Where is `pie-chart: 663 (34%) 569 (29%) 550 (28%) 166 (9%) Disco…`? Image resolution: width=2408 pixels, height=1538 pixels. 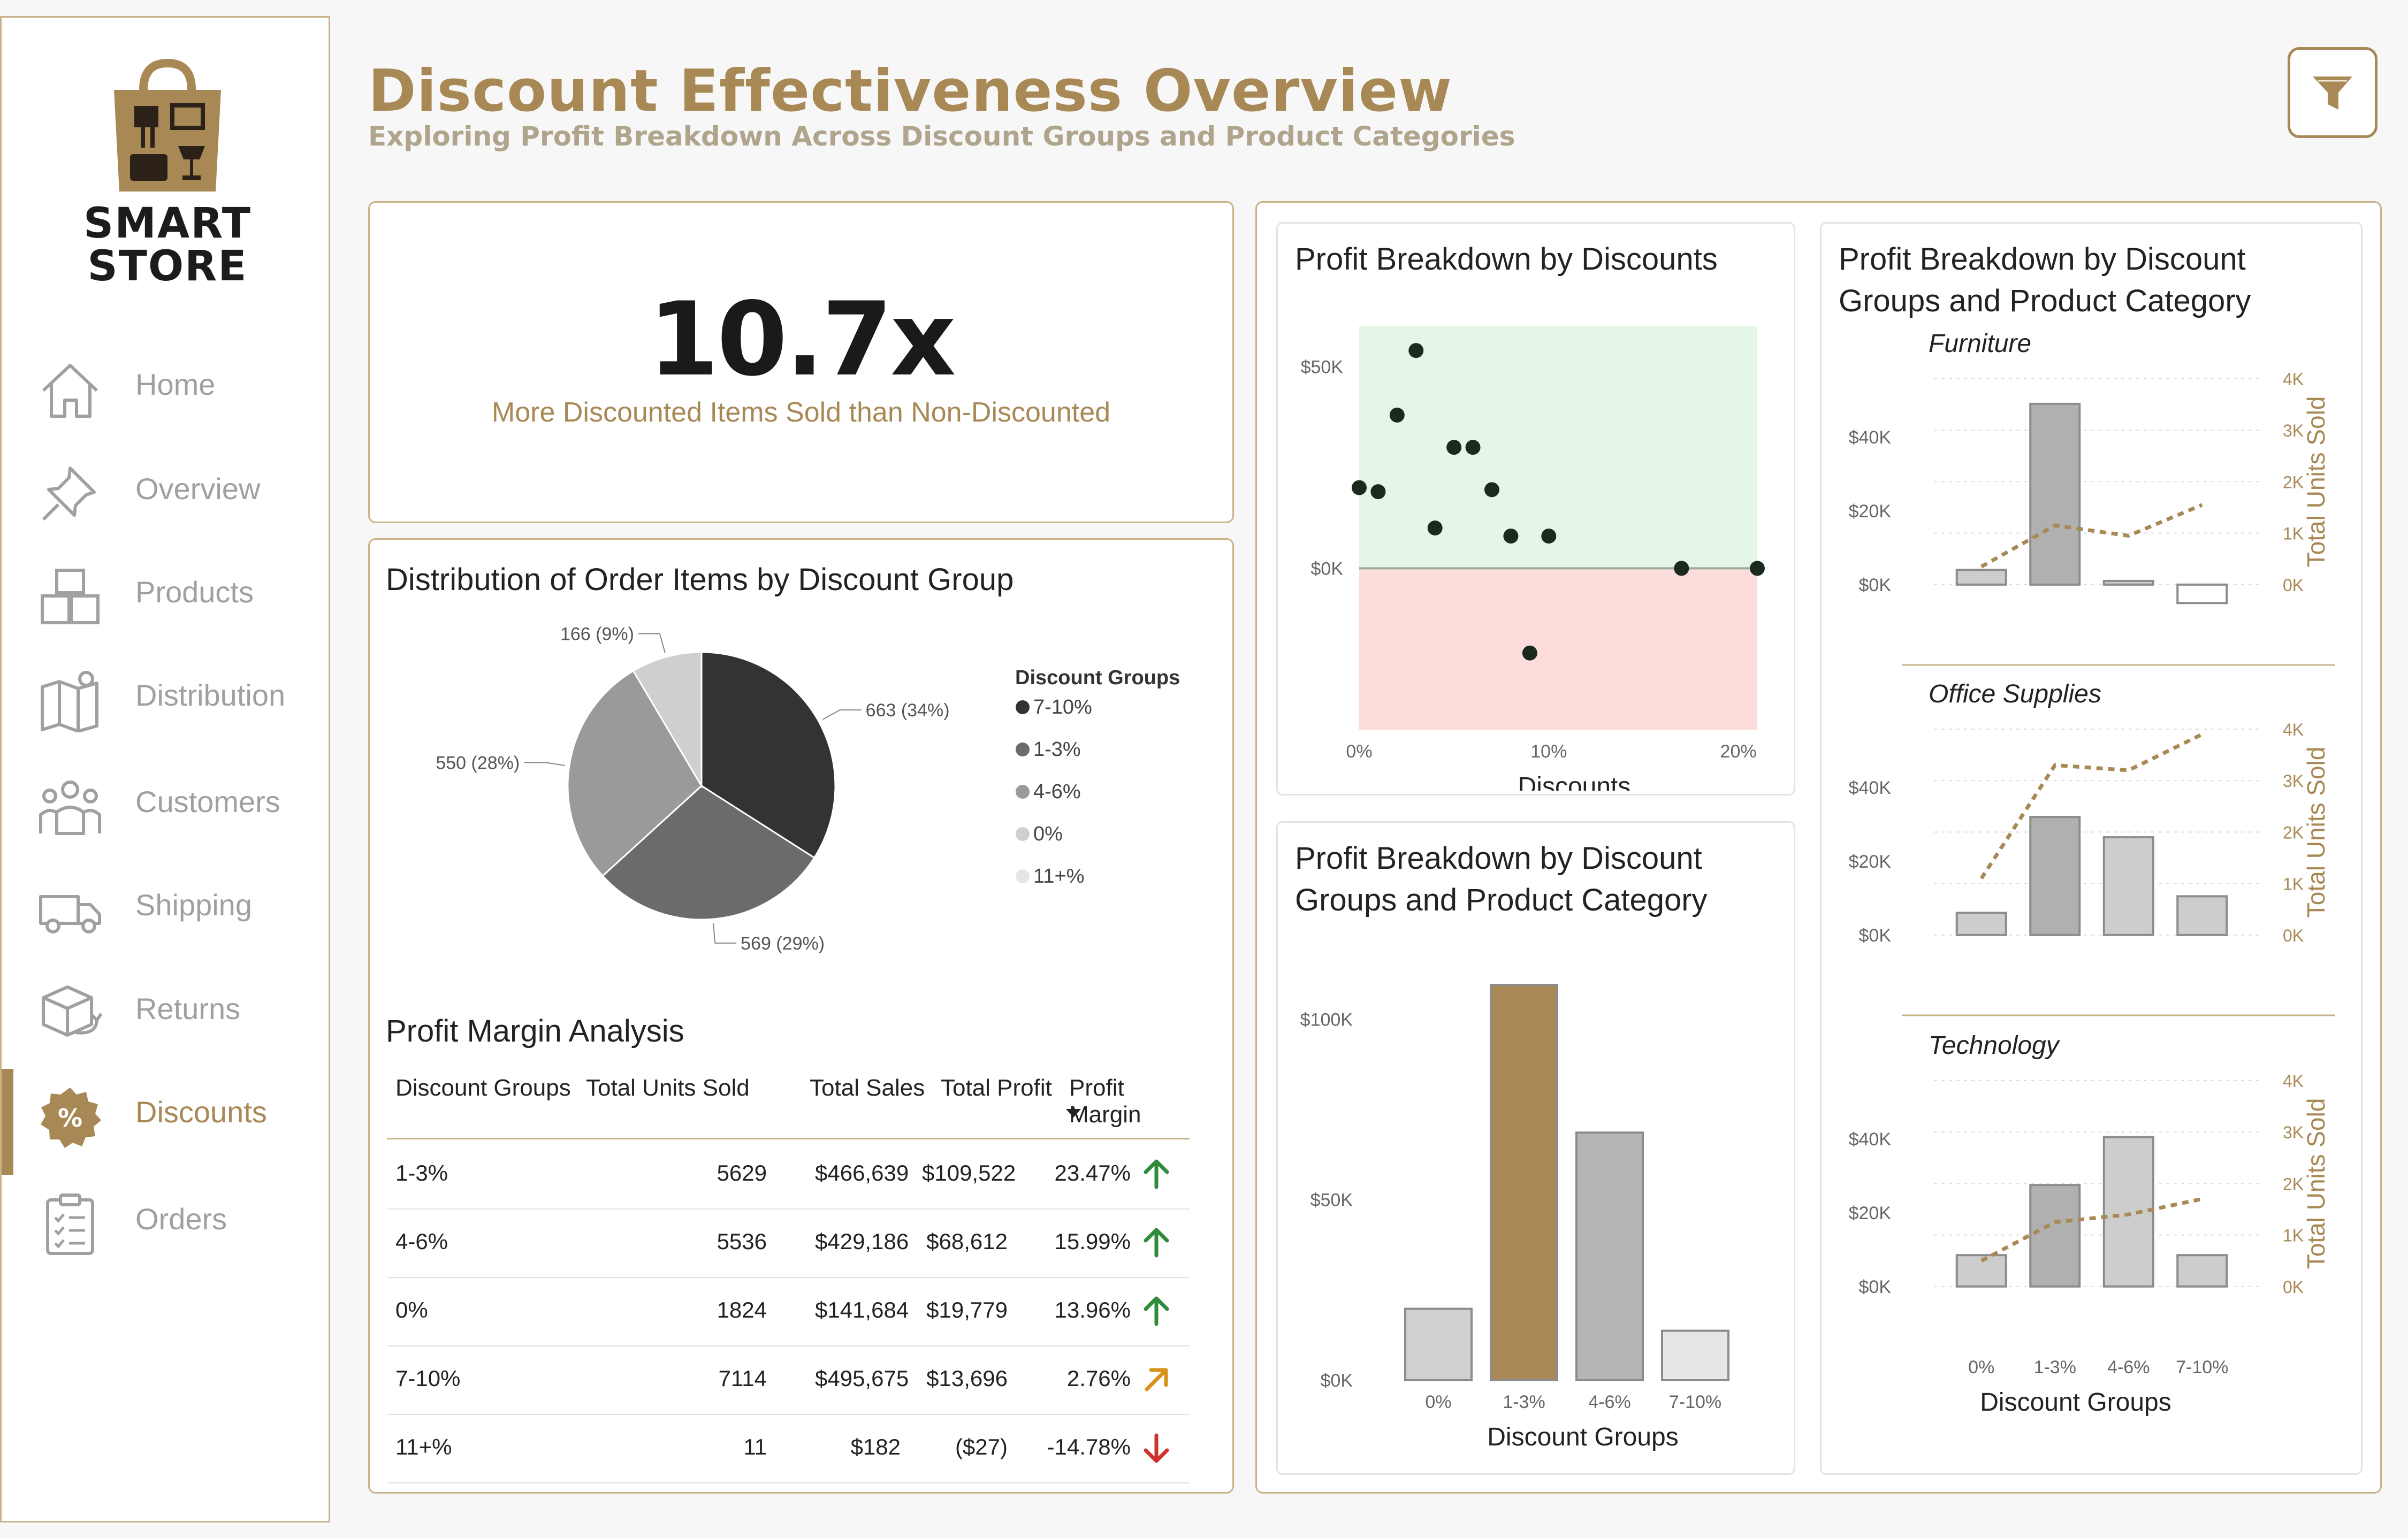 pie-chart: 663 (34%) 569 (29%) 550 (28%) 166 (9%) Disco… is located at coordinates (808, 789).